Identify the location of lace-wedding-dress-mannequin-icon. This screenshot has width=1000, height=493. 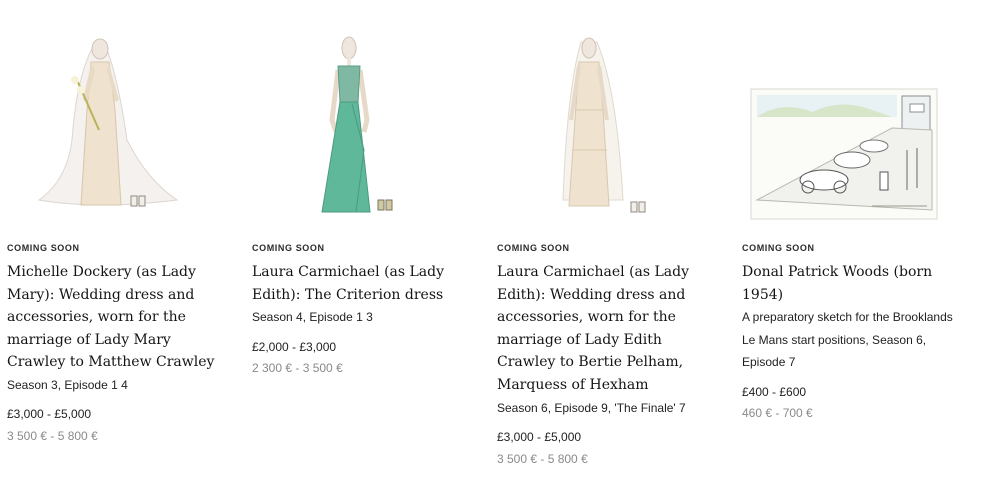
(604, 125).